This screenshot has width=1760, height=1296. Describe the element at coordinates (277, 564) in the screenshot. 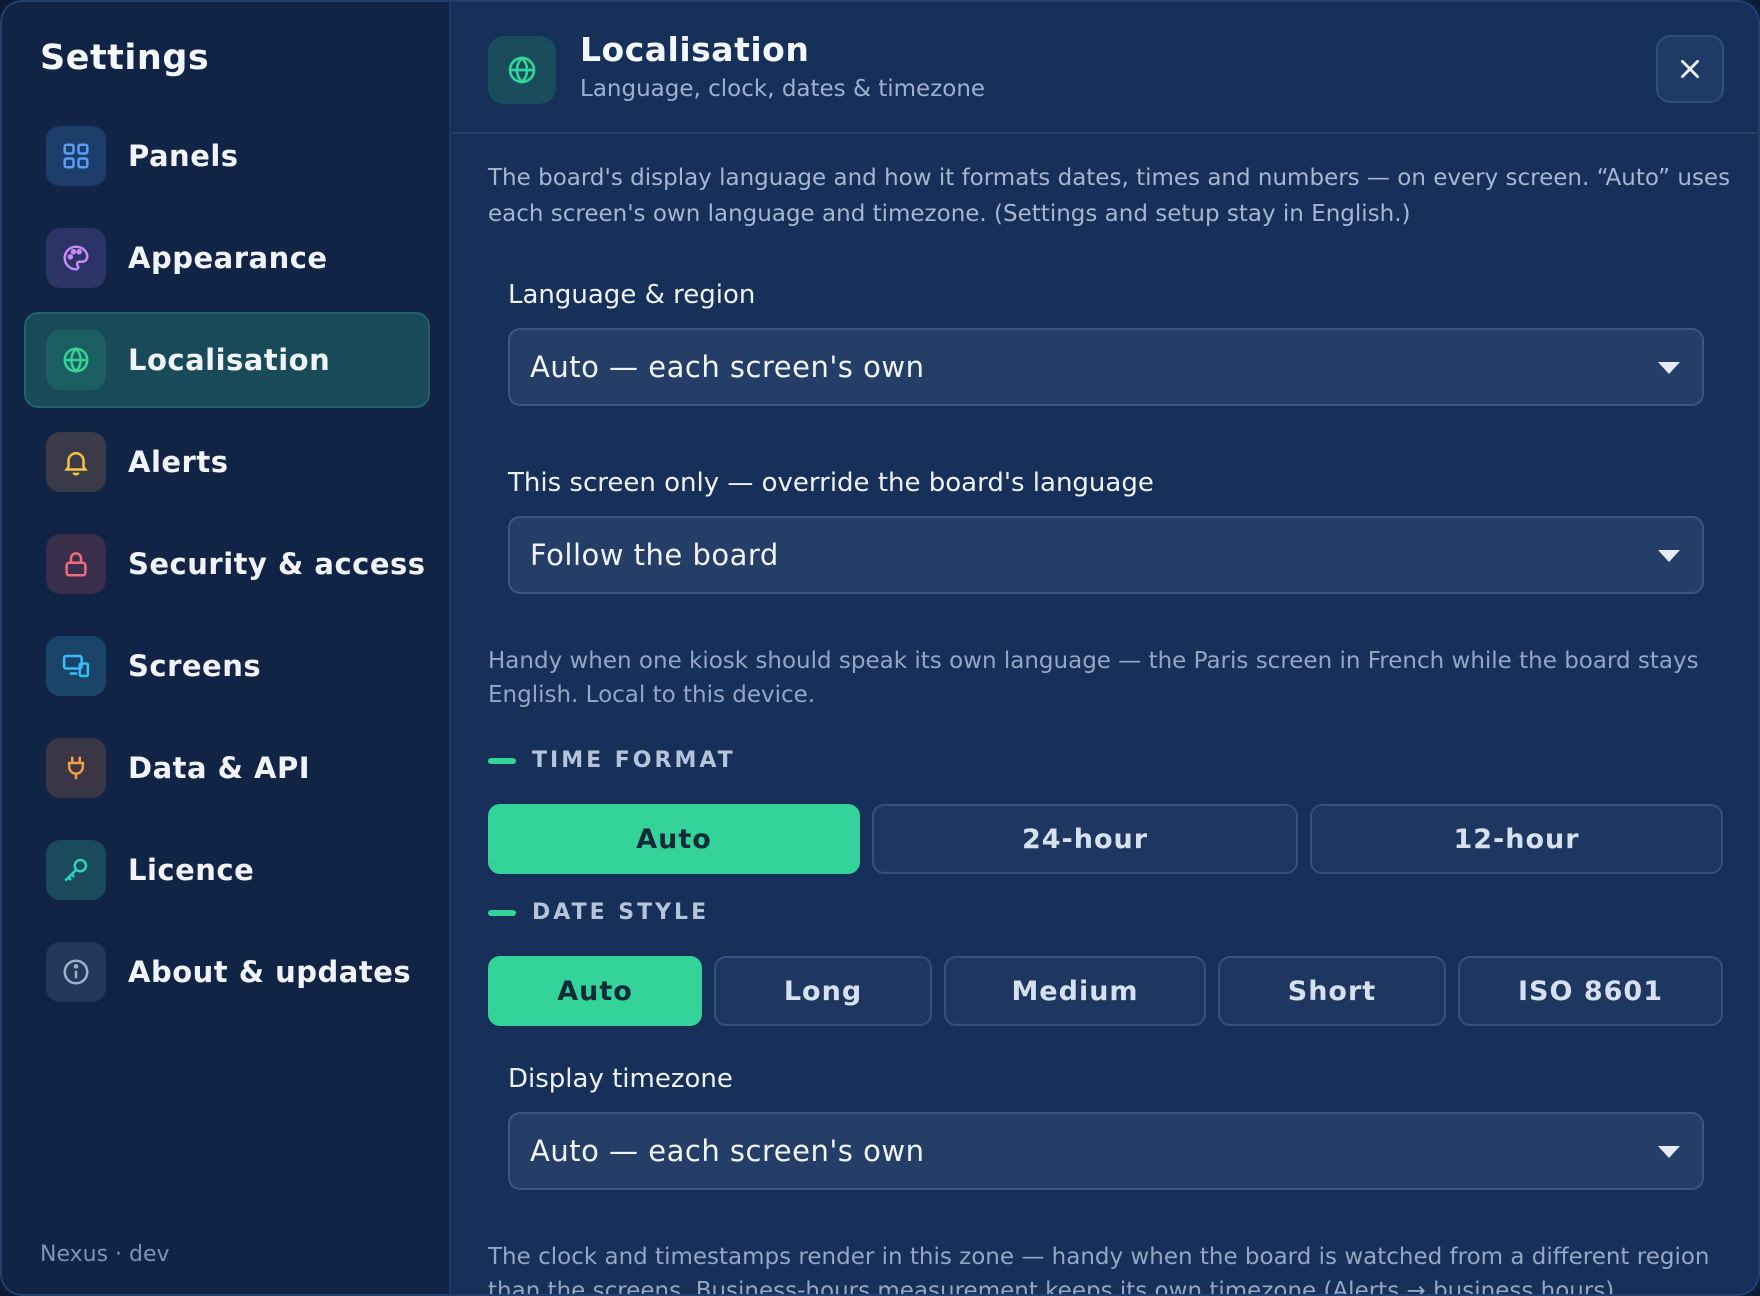

I see `sidebar-item-label: Security & access` at that location.